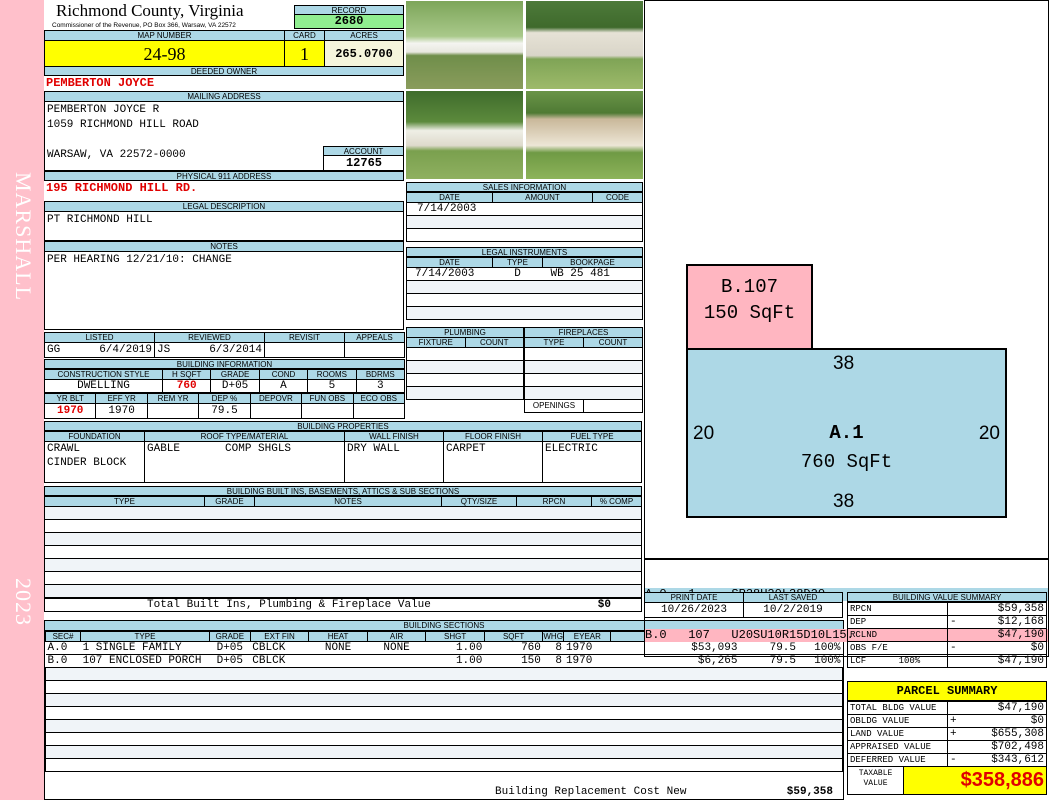 Image resolution: width=1050 pixels, height=800 pixels. Describe the element at coordinates (513, 648) in the screenshot. I see `section-cell: 760` at that location.